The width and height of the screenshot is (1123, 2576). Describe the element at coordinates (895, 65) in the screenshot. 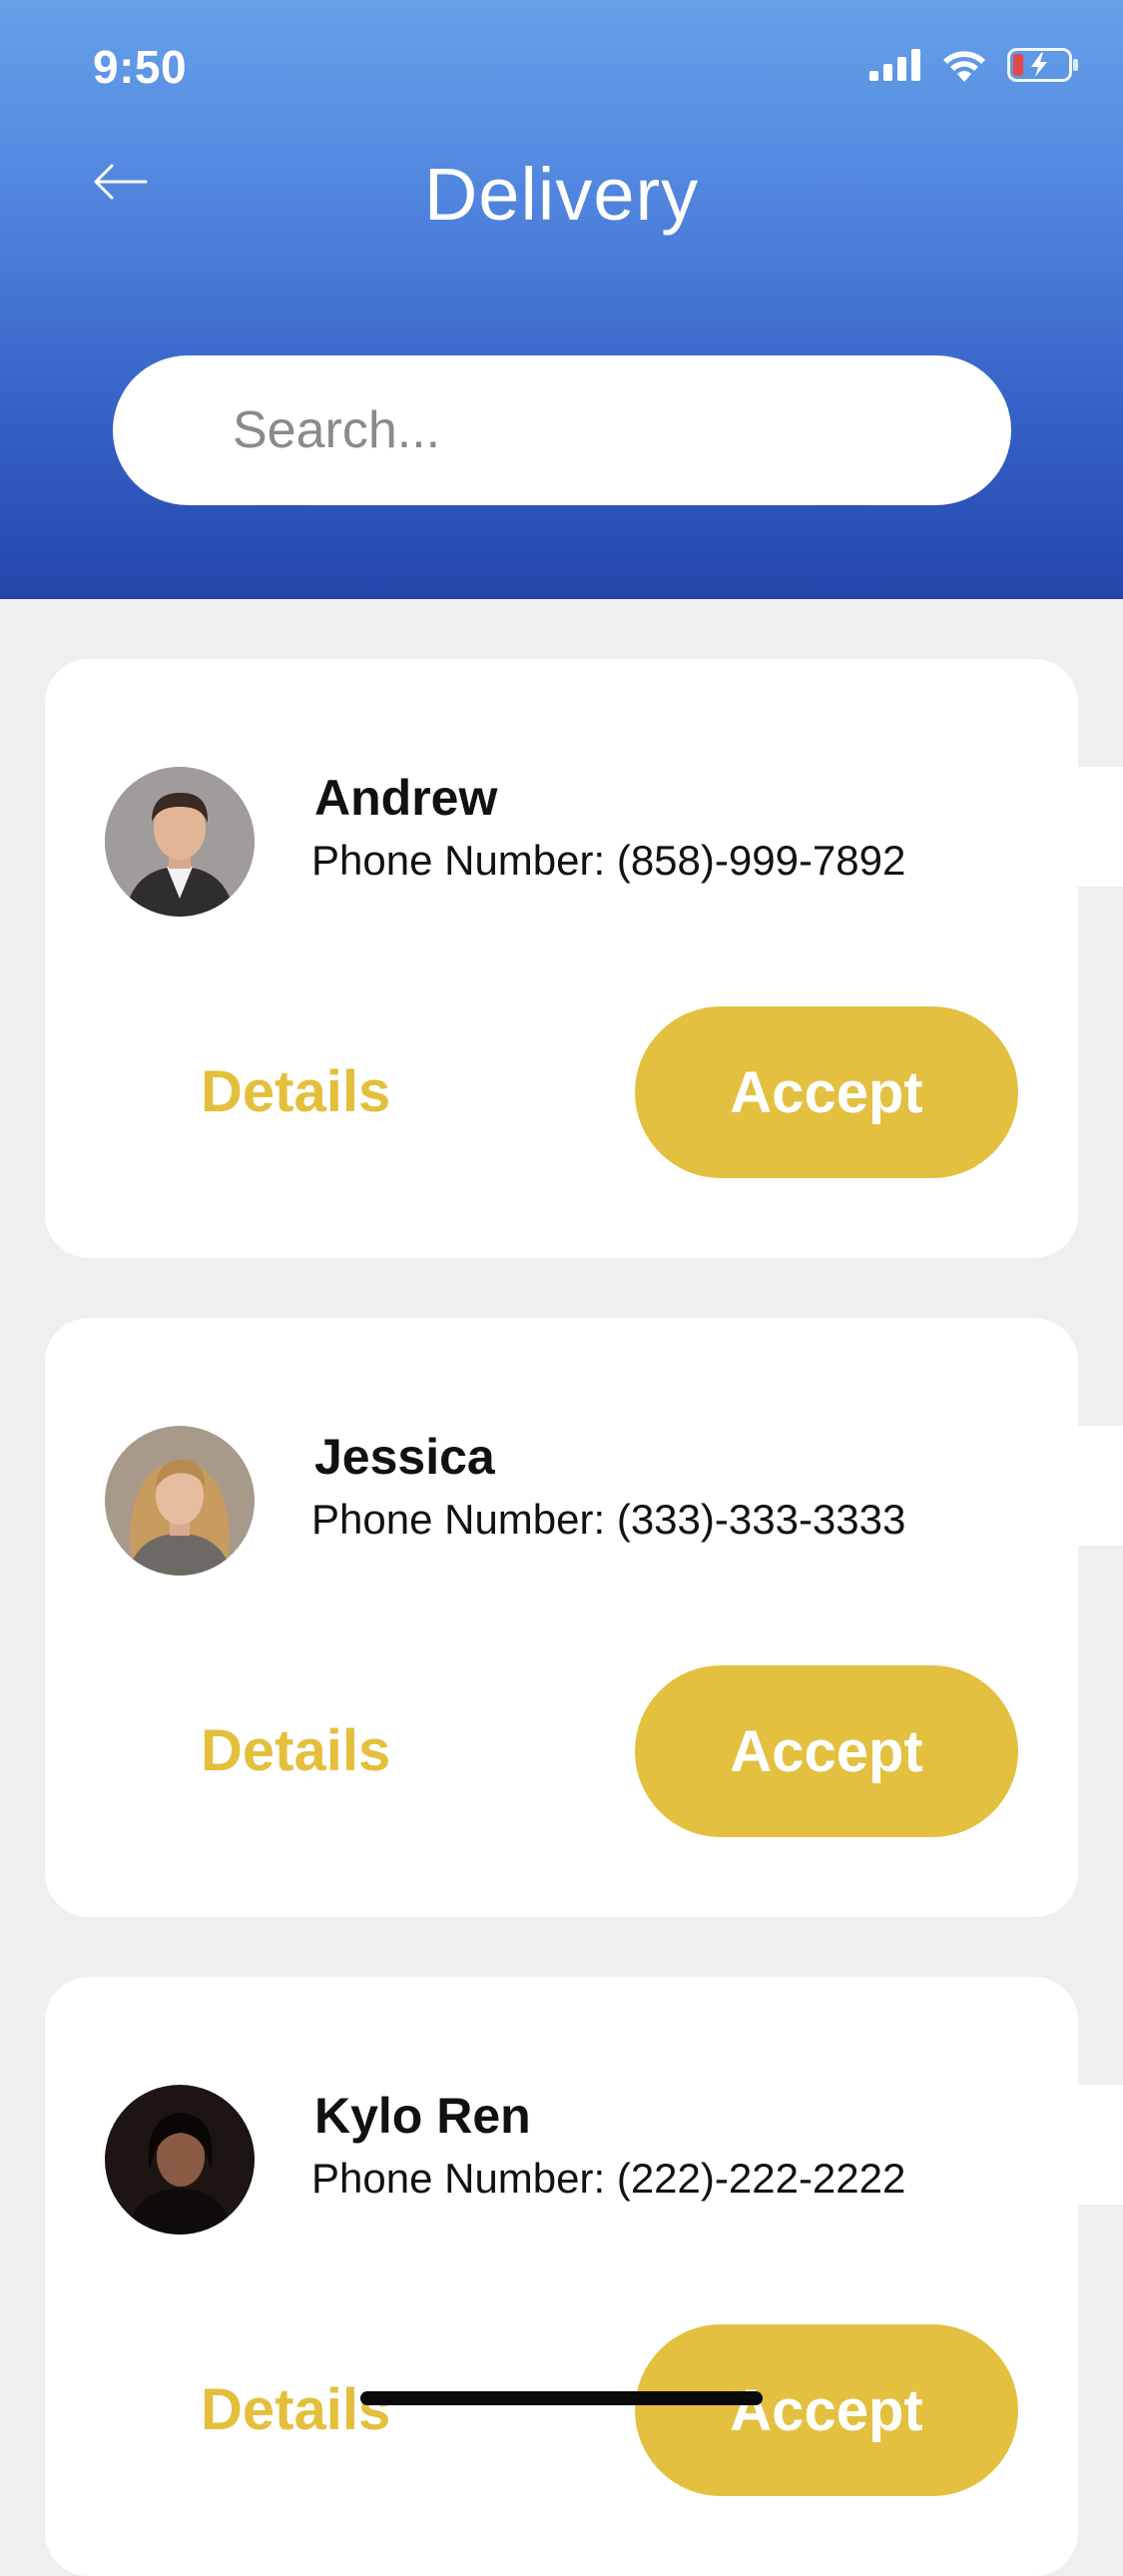

I see `cellular-signal-icon` at that location.